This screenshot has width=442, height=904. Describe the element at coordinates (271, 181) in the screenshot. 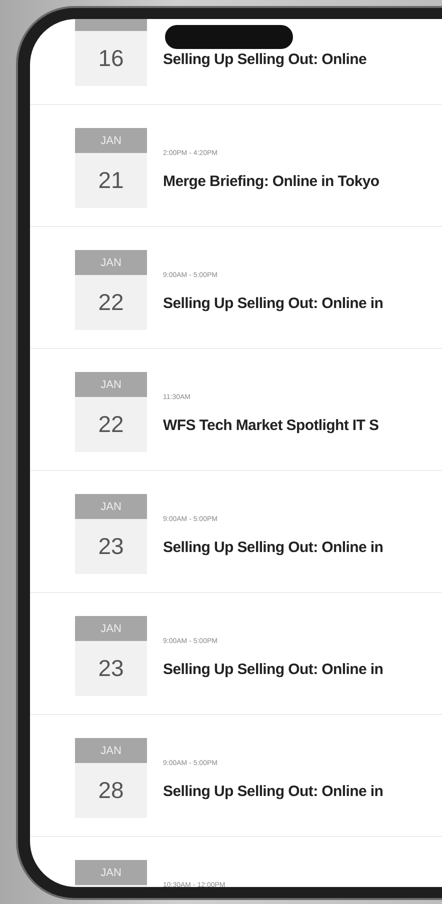

I see `event-title: Merge Briefing: Online in Tokyo` at that location.